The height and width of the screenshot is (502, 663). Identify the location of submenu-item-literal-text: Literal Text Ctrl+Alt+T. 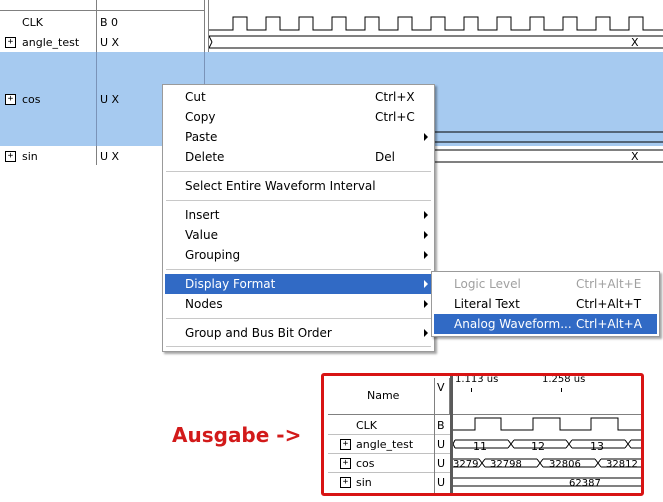
(545, 304).